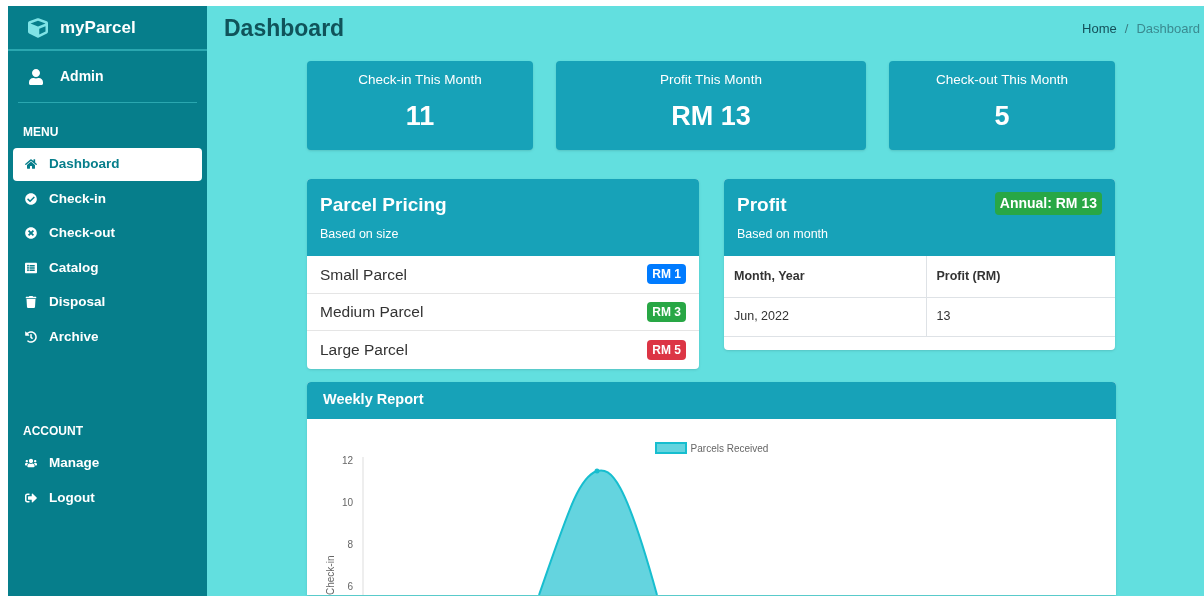 The height and width of the screenshot is (596, 1204). What do you see at coordinates (82, 76) in the screenshot?
I see `user-name: Admin` at bounding box center [82, 76].